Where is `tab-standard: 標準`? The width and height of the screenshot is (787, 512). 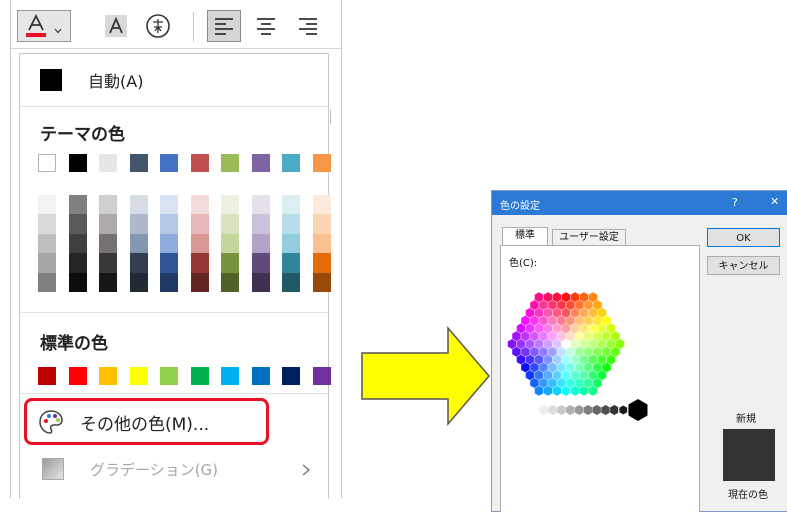
tab-standard: 標準 is located at coordinates (525, 236).